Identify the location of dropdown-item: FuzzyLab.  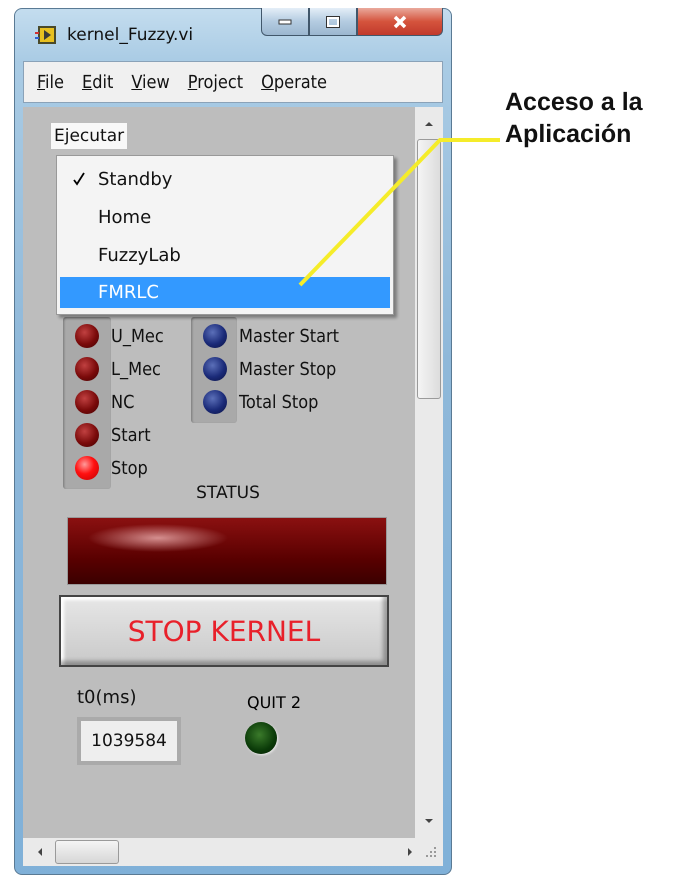
(225, 255).